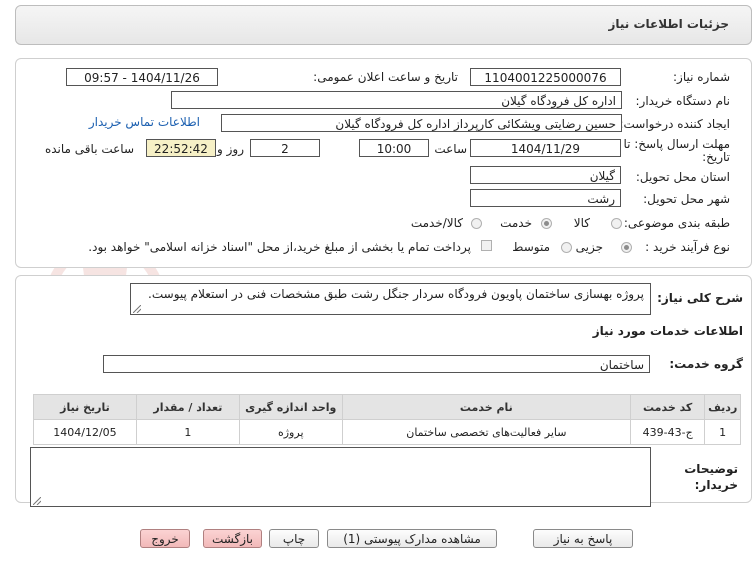  I want to click on deadline-date-field: 1404/11/29, so click(545, 148).